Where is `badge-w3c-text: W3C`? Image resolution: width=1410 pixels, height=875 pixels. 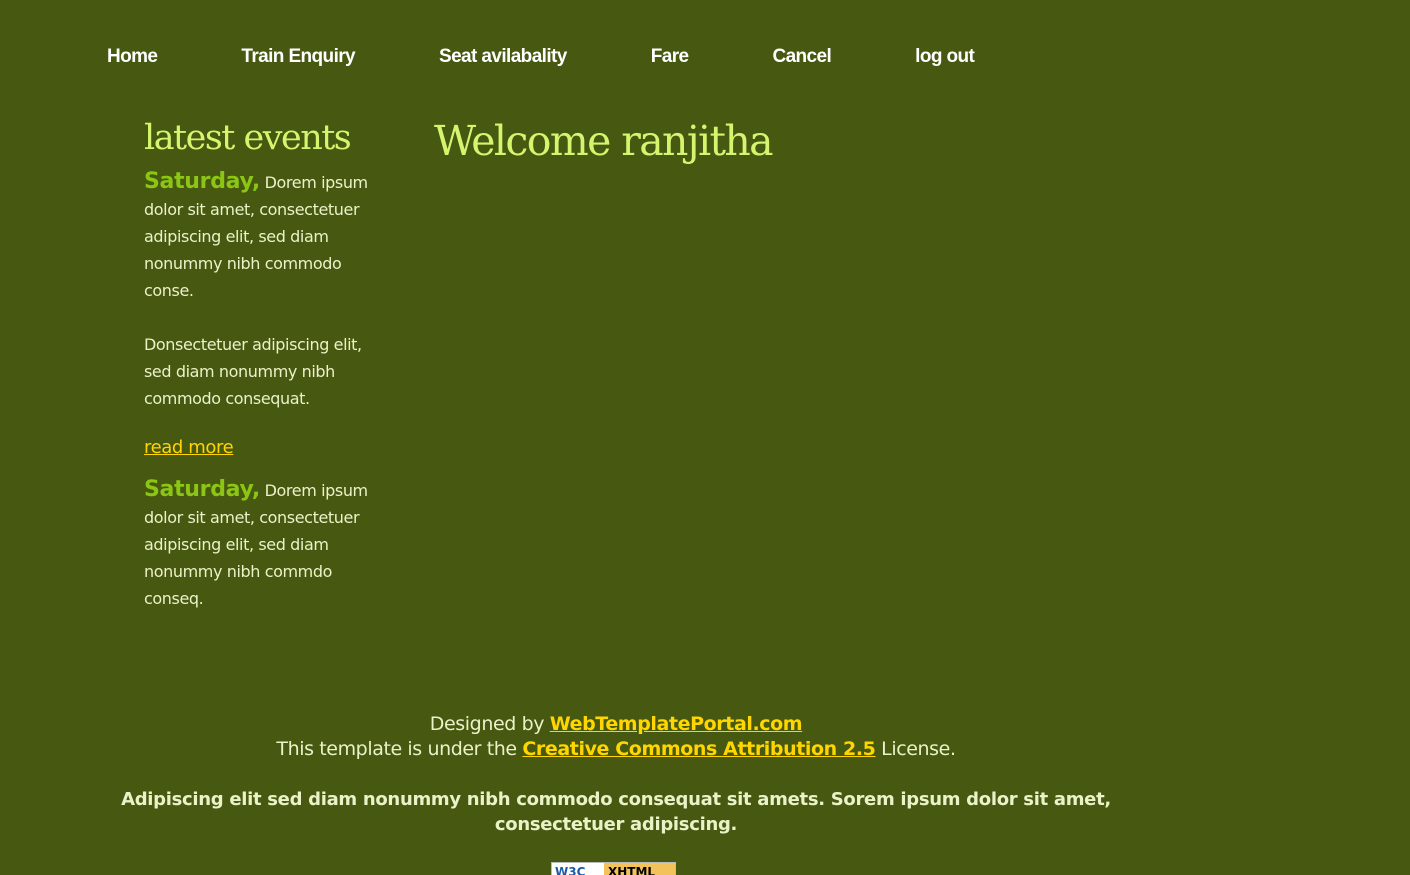
badge-w3c-text: W3C is located at coordinates (578, 869).